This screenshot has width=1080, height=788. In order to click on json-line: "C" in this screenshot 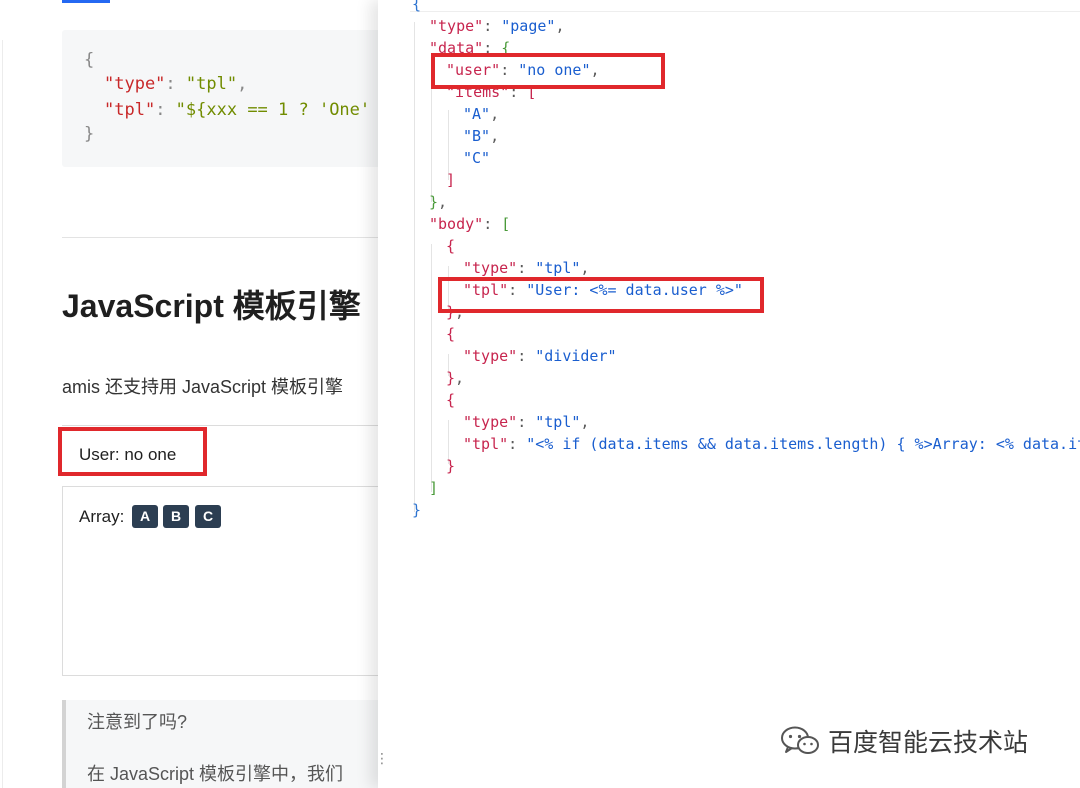, I will do `click(476, 158)`.